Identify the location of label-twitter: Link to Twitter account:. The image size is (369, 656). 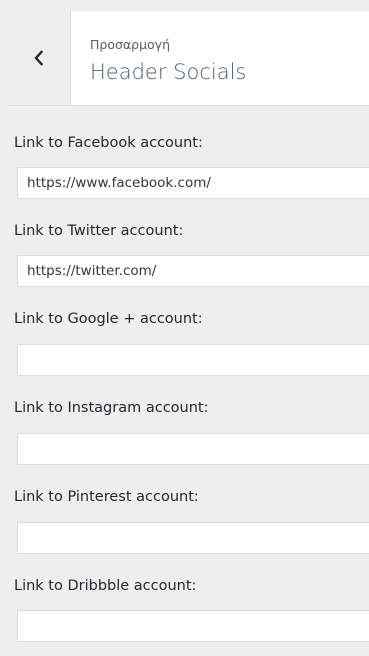
(99, 231).